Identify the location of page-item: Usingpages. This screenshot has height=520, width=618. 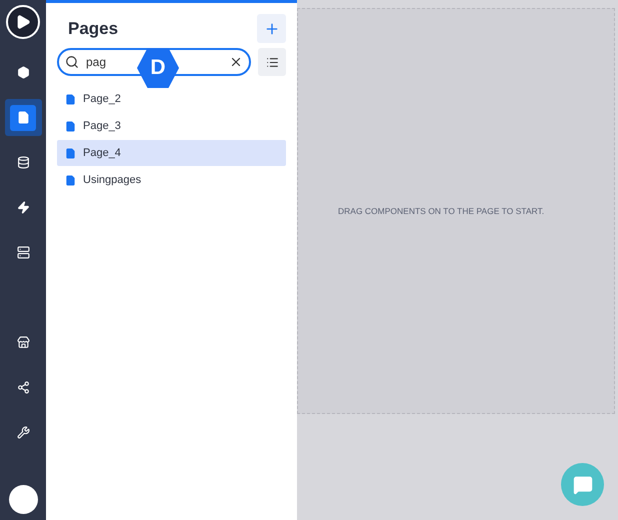
(171, 180).